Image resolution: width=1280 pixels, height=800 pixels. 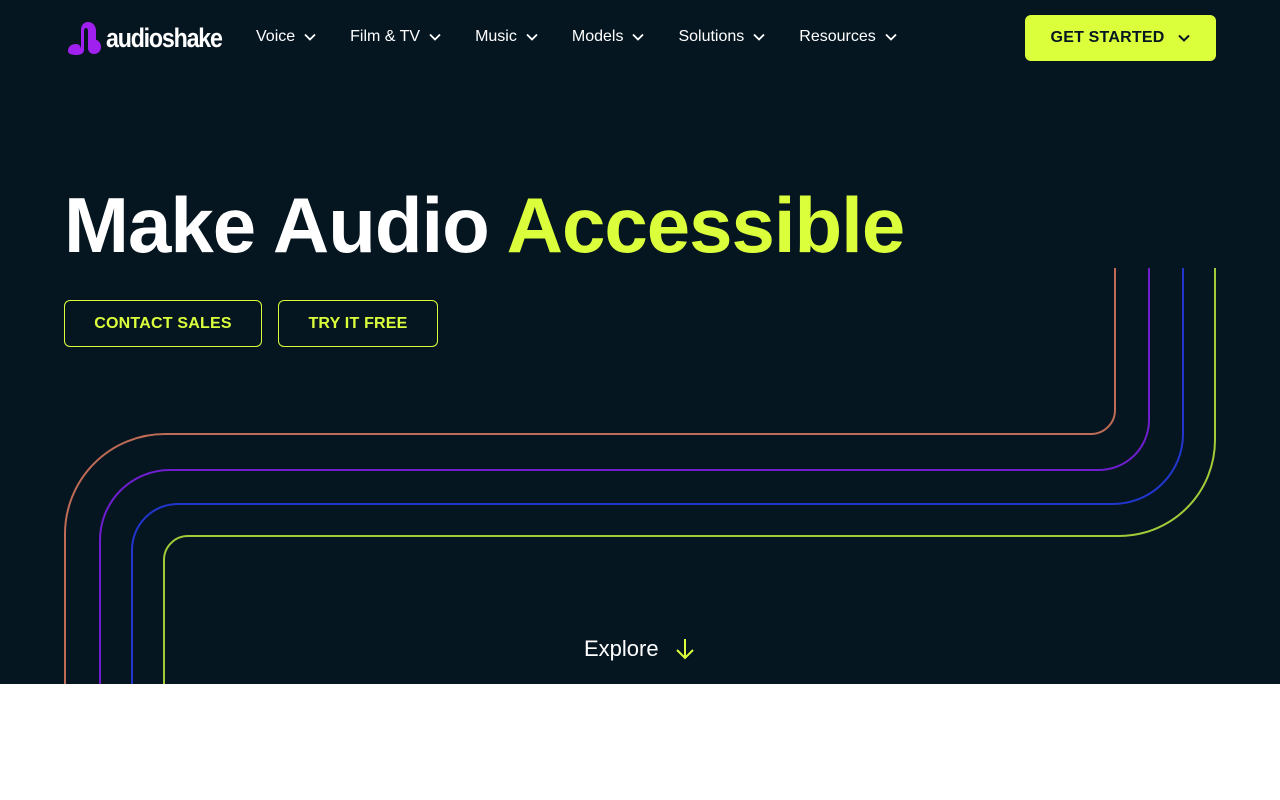 I want to click on try-it-free-button: TRY IT FREE, so click(x=358, y=323).